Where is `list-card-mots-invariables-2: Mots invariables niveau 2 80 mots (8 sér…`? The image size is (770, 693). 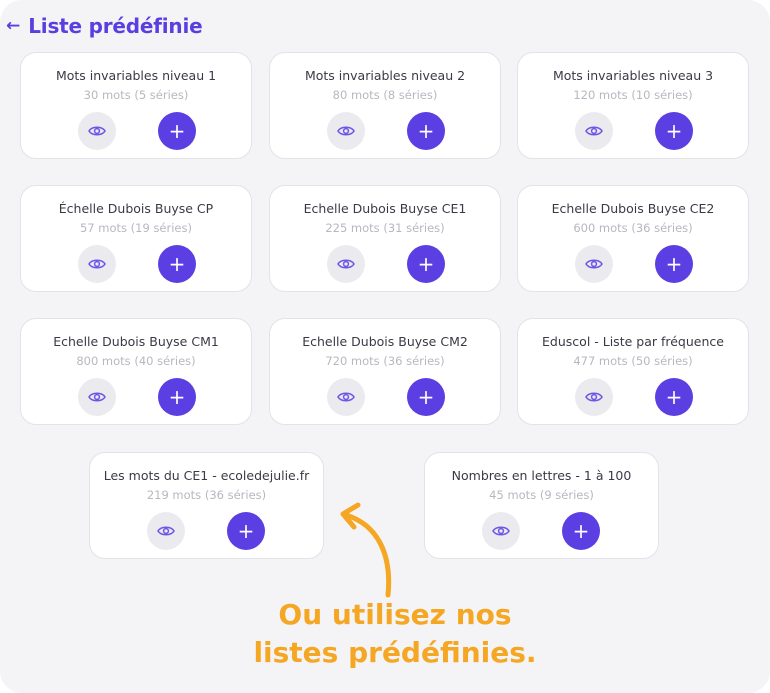
list-card-mots-invariables-2: Mots invariables niveau 2 80 mots (8 sér… is located at coordinates (385, 105).